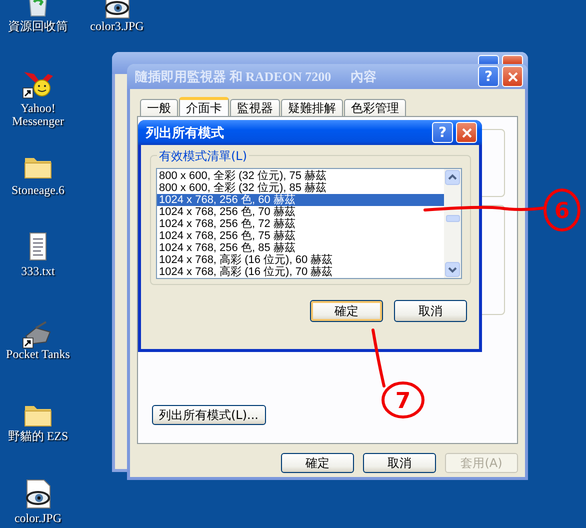 The width and height of the screenshot is (586, 528). What do you see at coordinates (300, 176) in the screenshot?
I see `list-item: 800 x 600, 全彩 (32 位元), 75 赫茲` at bounding box center [300, 176].